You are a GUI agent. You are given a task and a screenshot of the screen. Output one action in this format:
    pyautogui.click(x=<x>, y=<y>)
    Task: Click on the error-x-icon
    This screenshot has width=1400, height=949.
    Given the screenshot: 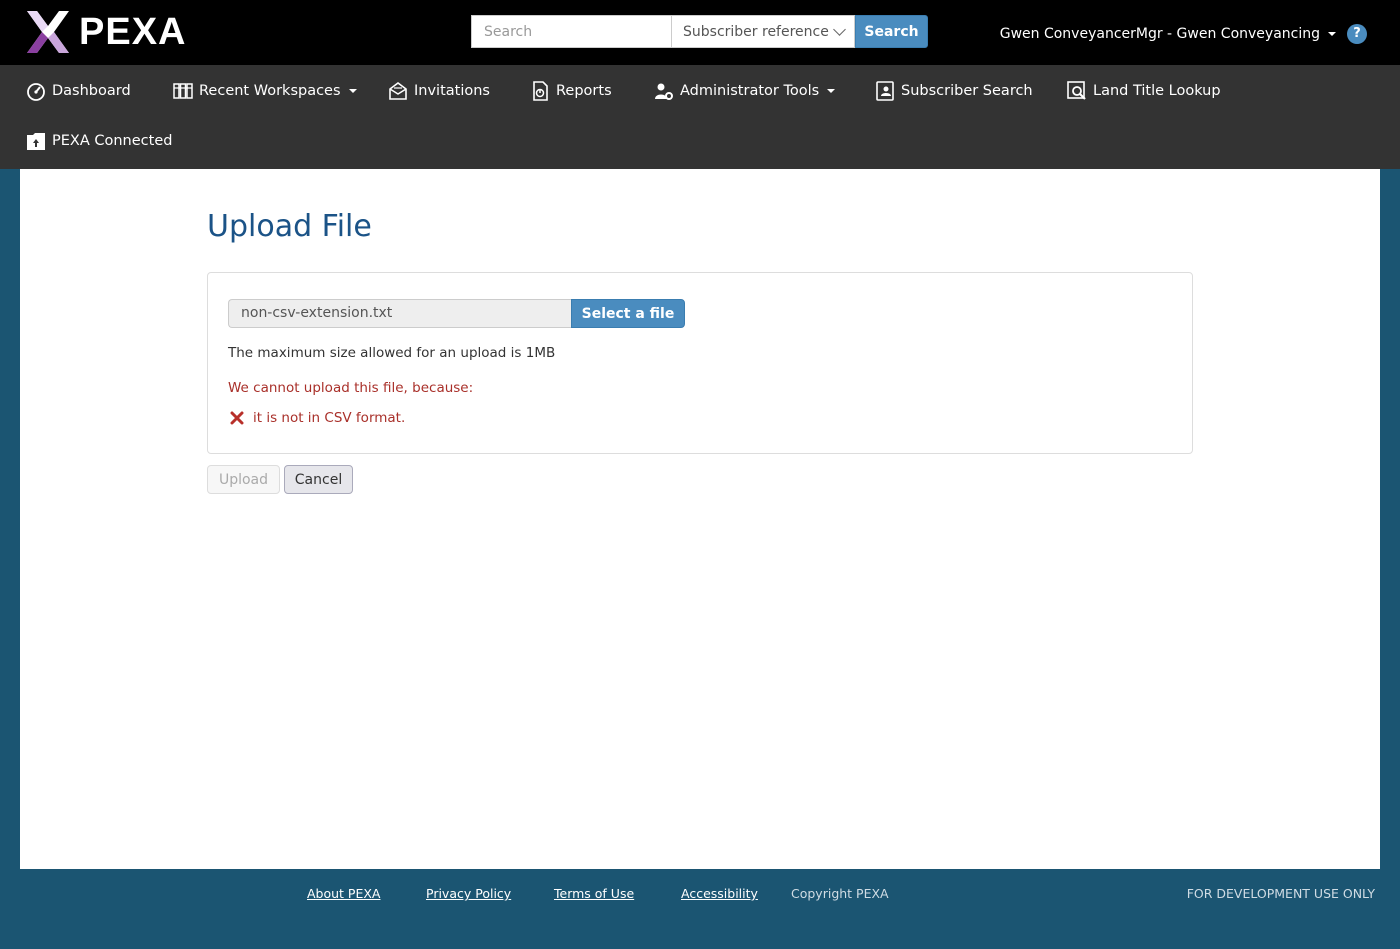 What is the action you would take?
    pyautogui.click(x=237, y=418)
    